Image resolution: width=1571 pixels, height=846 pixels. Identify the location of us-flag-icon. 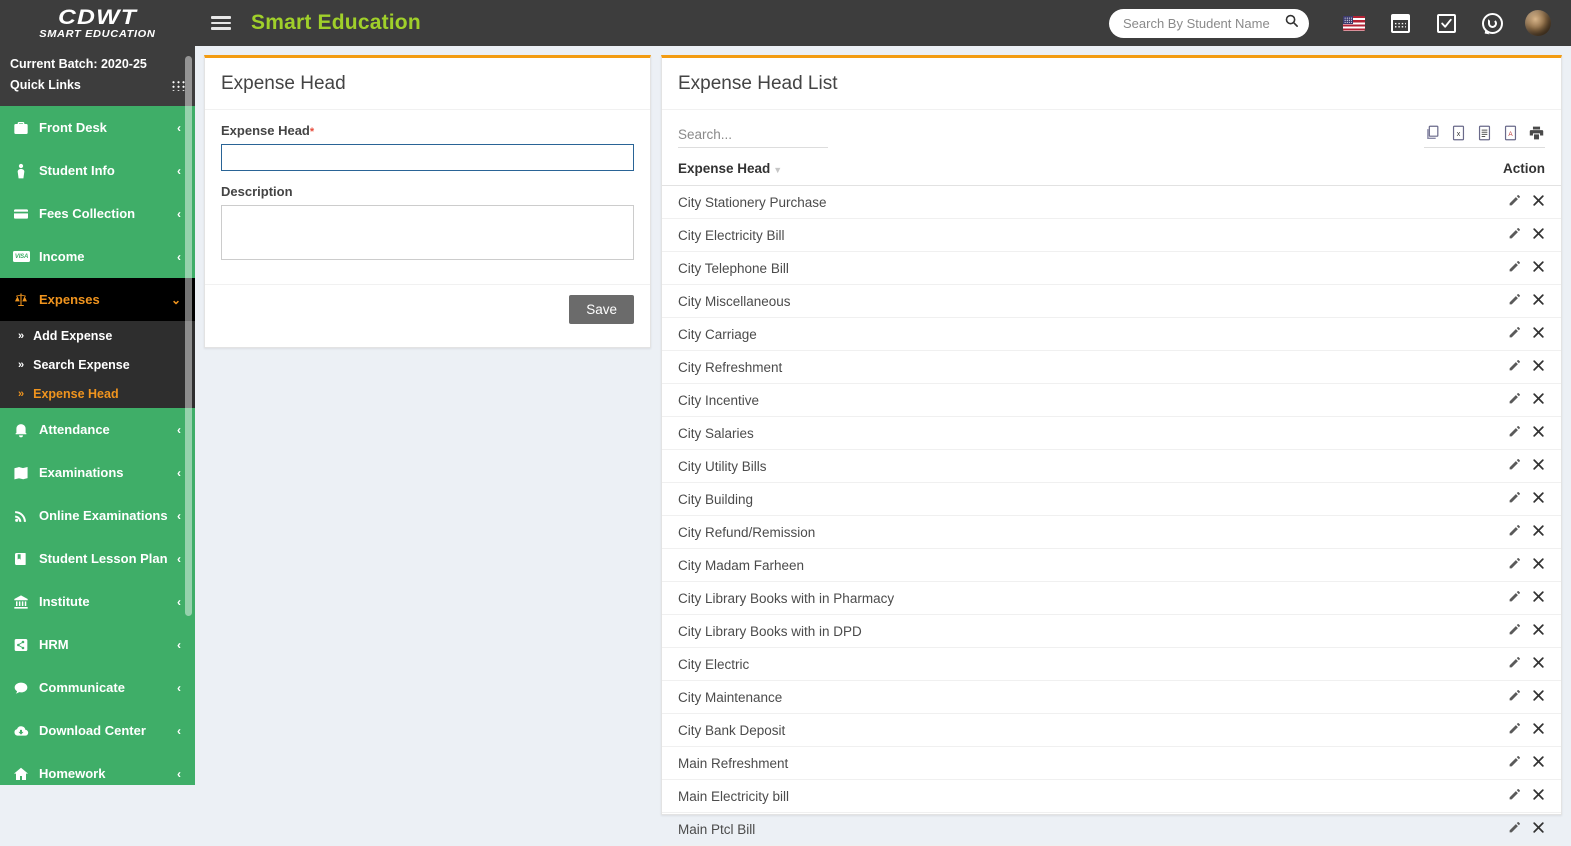
(1354, 23).